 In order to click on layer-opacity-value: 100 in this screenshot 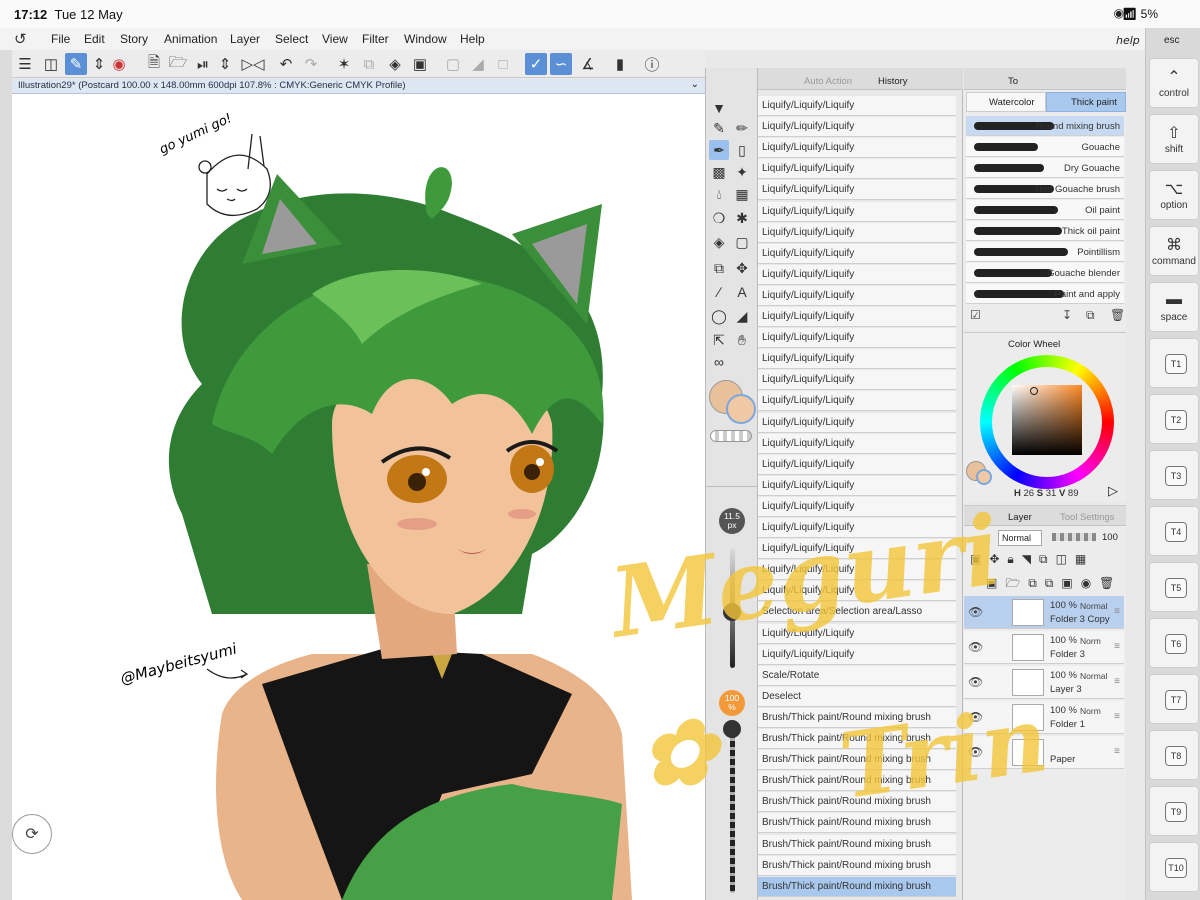, I will do `click(1110, 537)`.